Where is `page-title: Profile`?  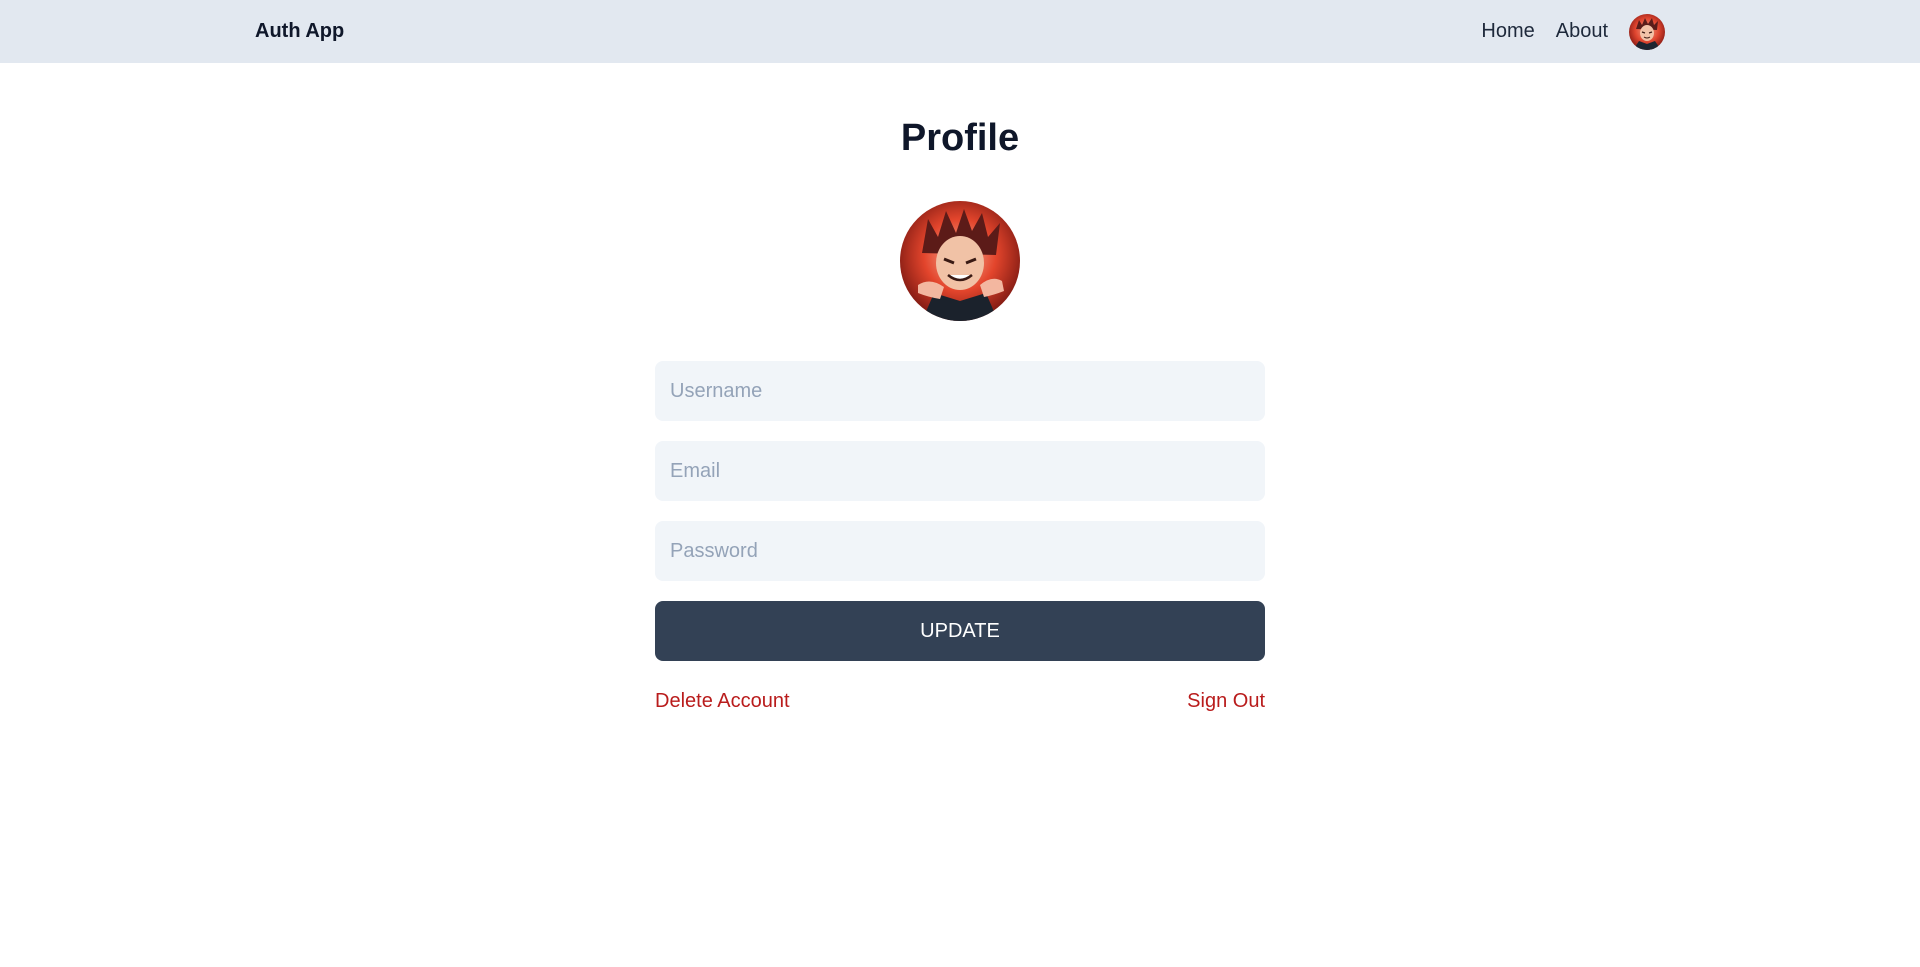 page-title: Profile is located at coordinates (960, 138).